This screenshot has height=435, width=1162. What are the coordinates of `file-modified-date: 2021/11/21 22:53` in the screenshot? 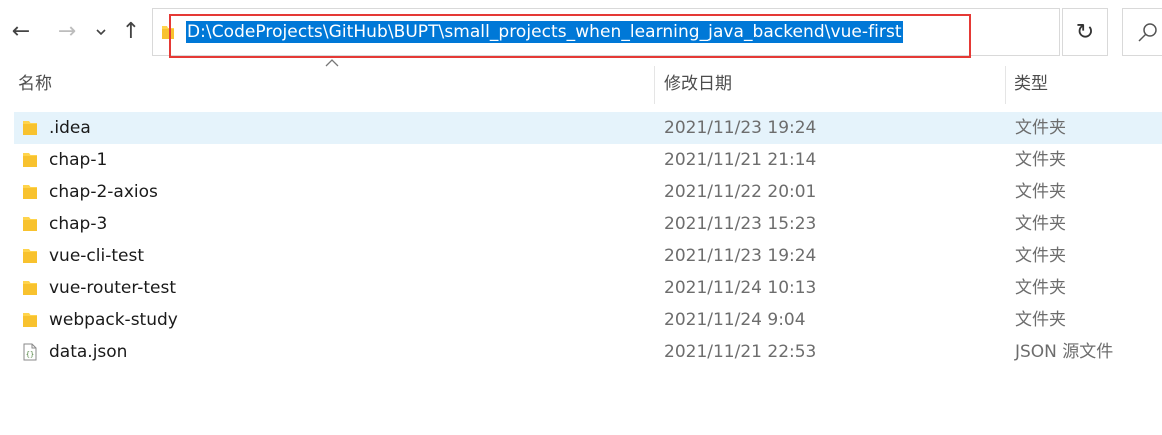 It's located at (740, 352).